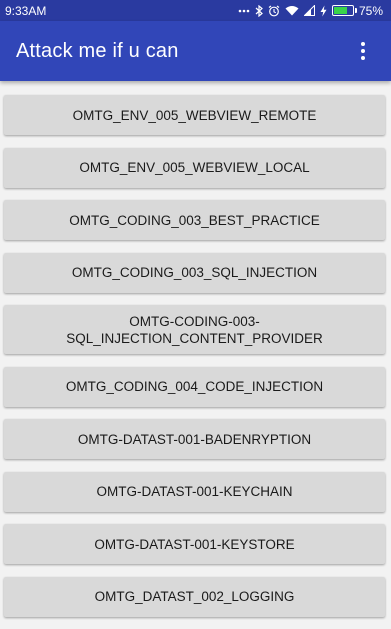 Image resolution: width=391 pixels, height=629 pixels. Describe the element at coordinates (194, 220) in the screenshot. I see `best-practice-button: OMTG_CODING_003_BEST_PRACTICE` at that location.